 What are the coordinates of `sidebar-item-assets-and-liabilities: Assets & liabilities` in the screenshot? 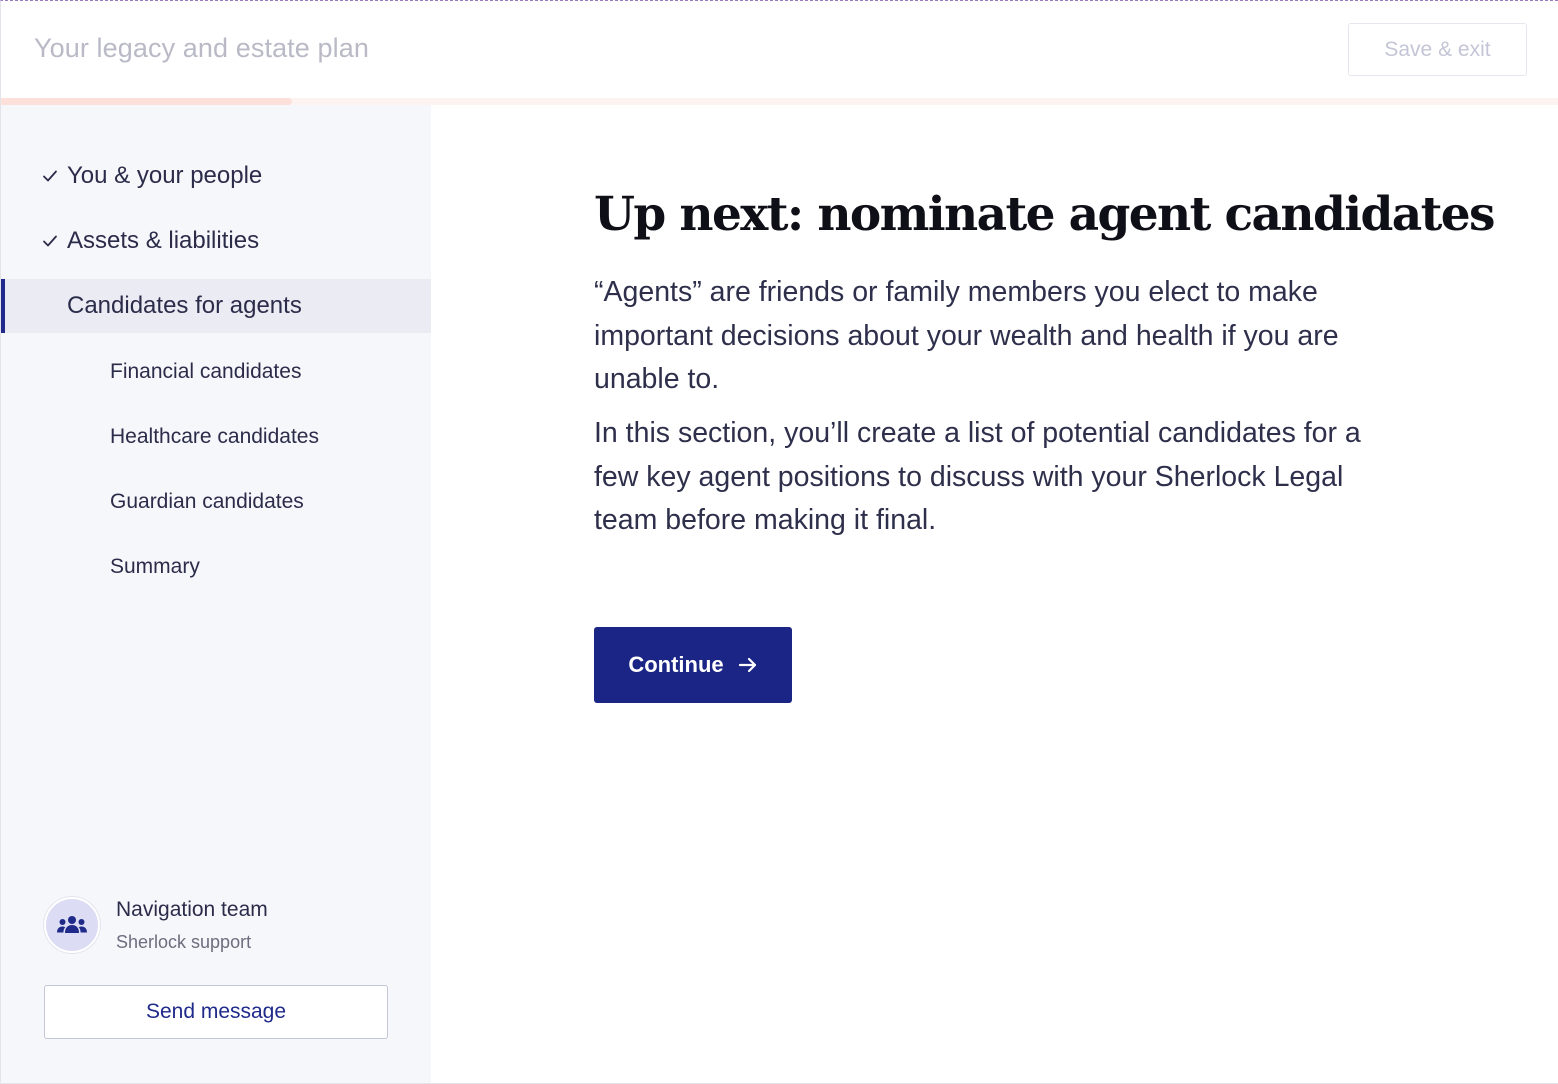 It's located at (216, 241).